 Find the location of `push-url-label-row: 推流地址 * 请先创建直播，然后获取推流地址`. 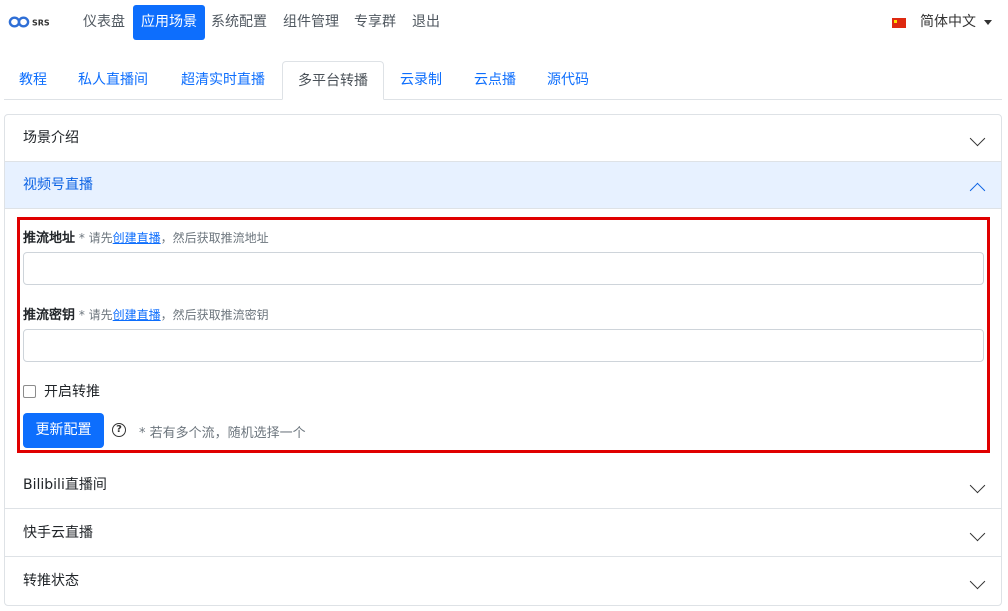

push-url-label-row: 推流地址 * 请先创建直播，然后获取推流地址 is located at coordinates (146, 236).